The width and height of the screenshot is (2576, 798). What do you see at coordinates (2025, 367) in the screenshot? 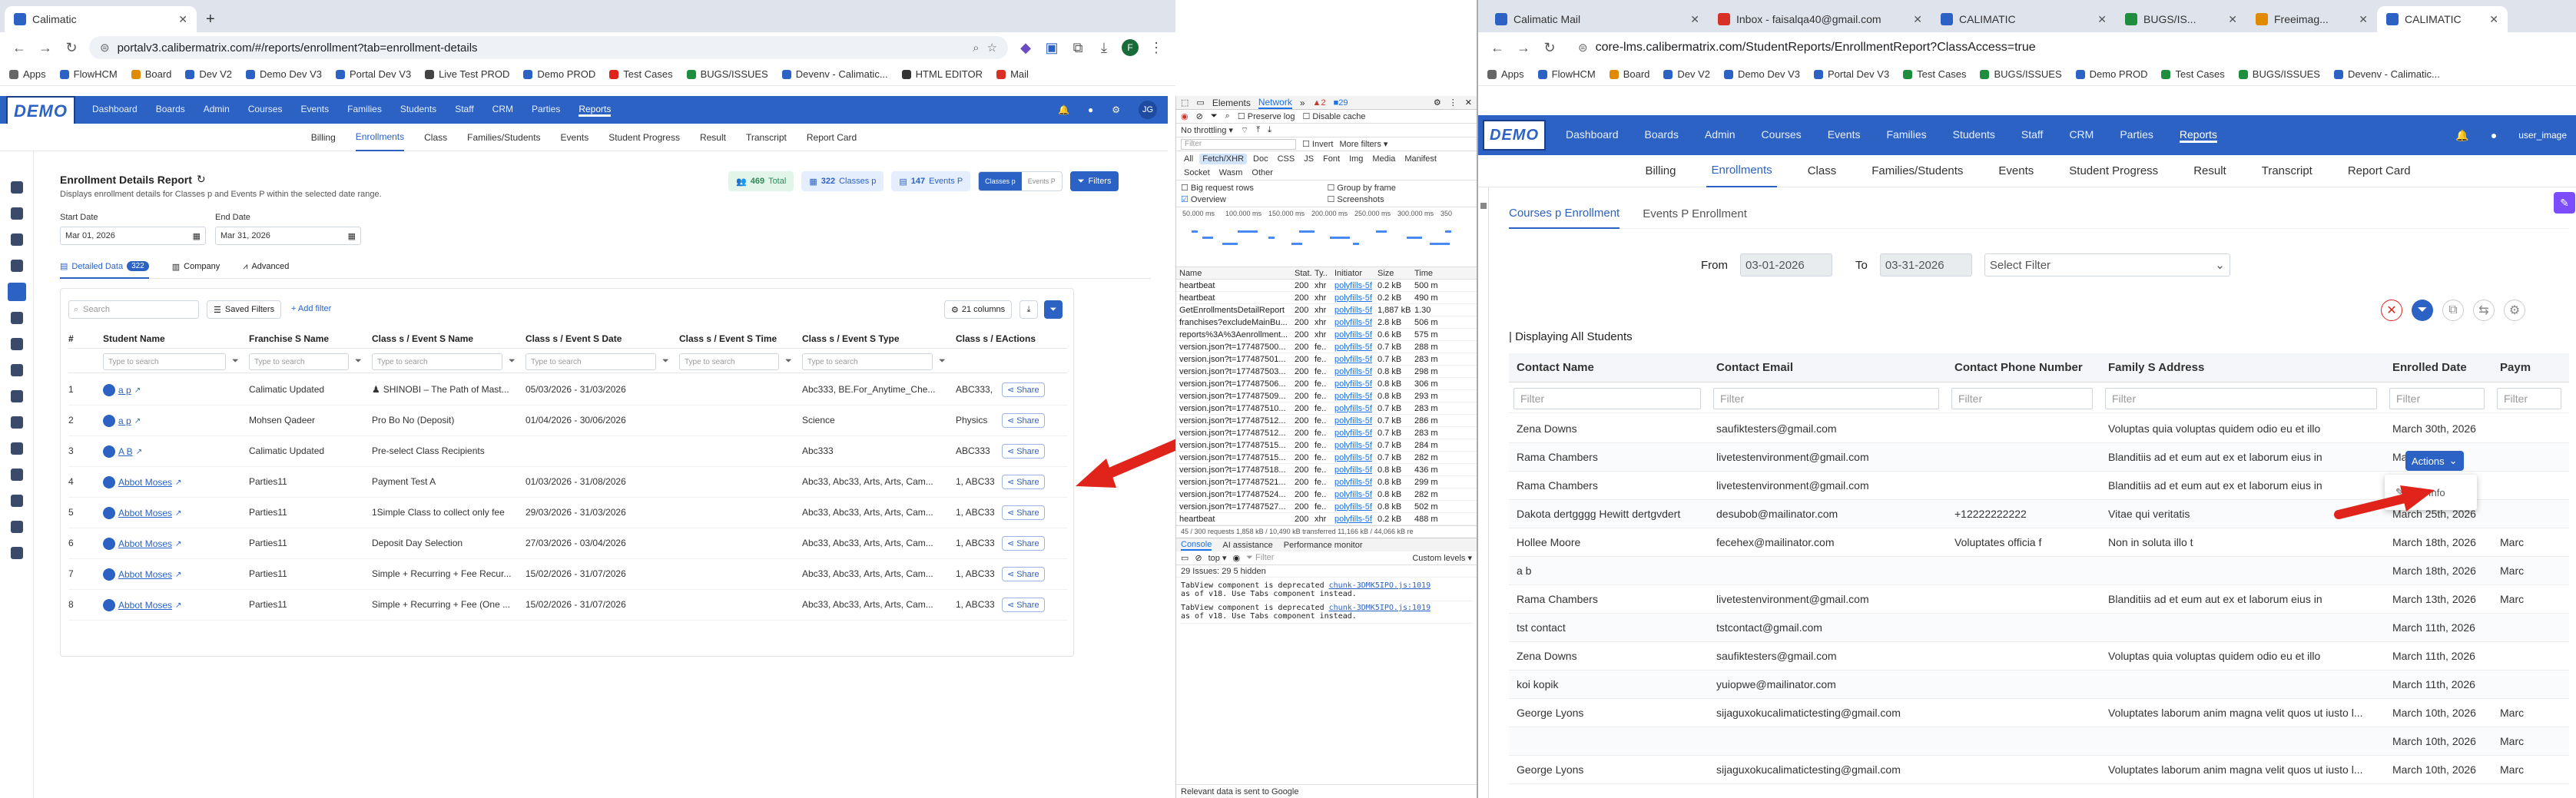
I see `grid-column-header: Contact Phone Number` at bounding box center [2025, 367].